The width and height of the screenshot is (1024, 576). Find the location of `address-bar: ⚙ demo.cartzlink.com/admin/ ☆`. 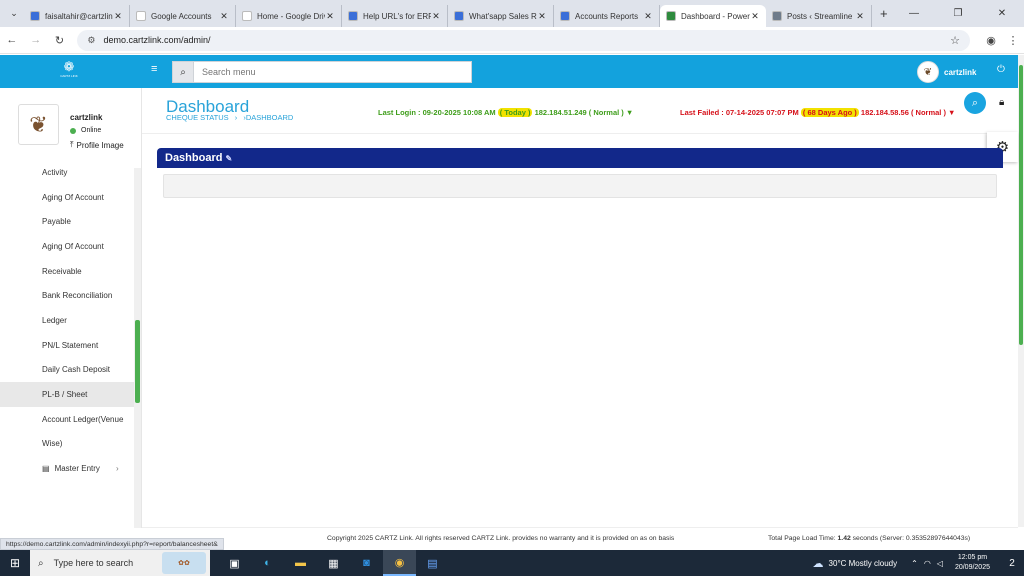

address-bar: ⚙ demo.cartzlink.com/admin/ ☆ is located at coordinates (523, 40).